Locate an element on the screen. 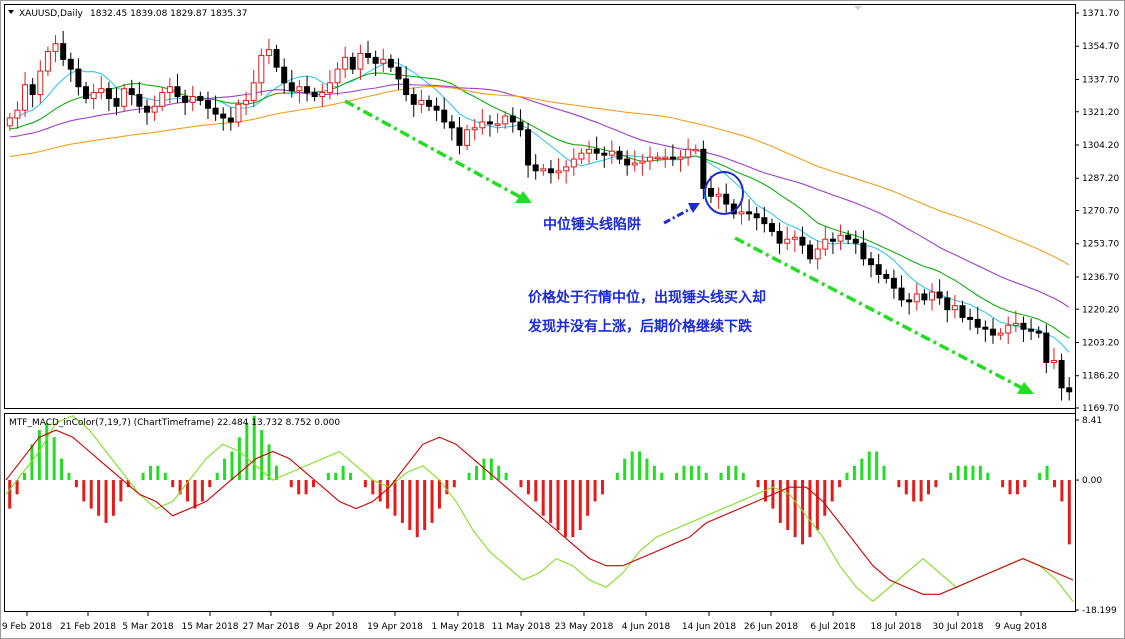  price-tick-label: 1287.20 is located at coordinates (1100, 179).